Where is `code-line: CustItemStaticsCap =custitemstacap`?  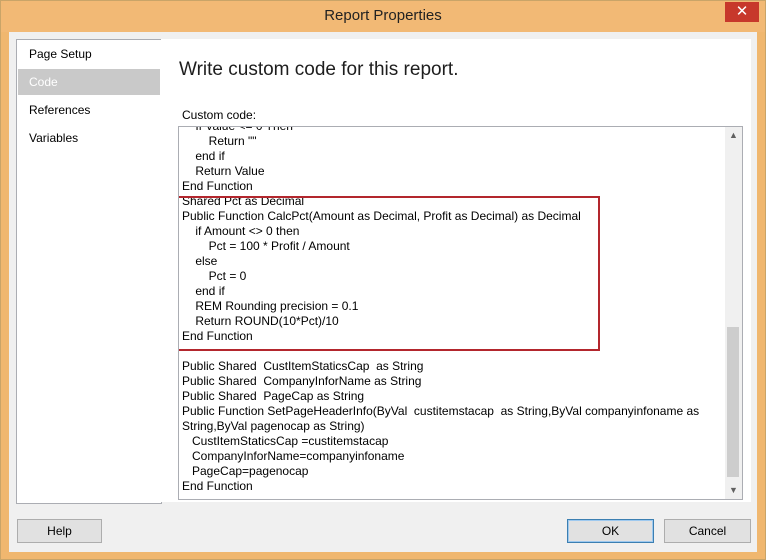
code-line: CustItemStaticsCap =custitemstacap is located at coordinates (285, 441).